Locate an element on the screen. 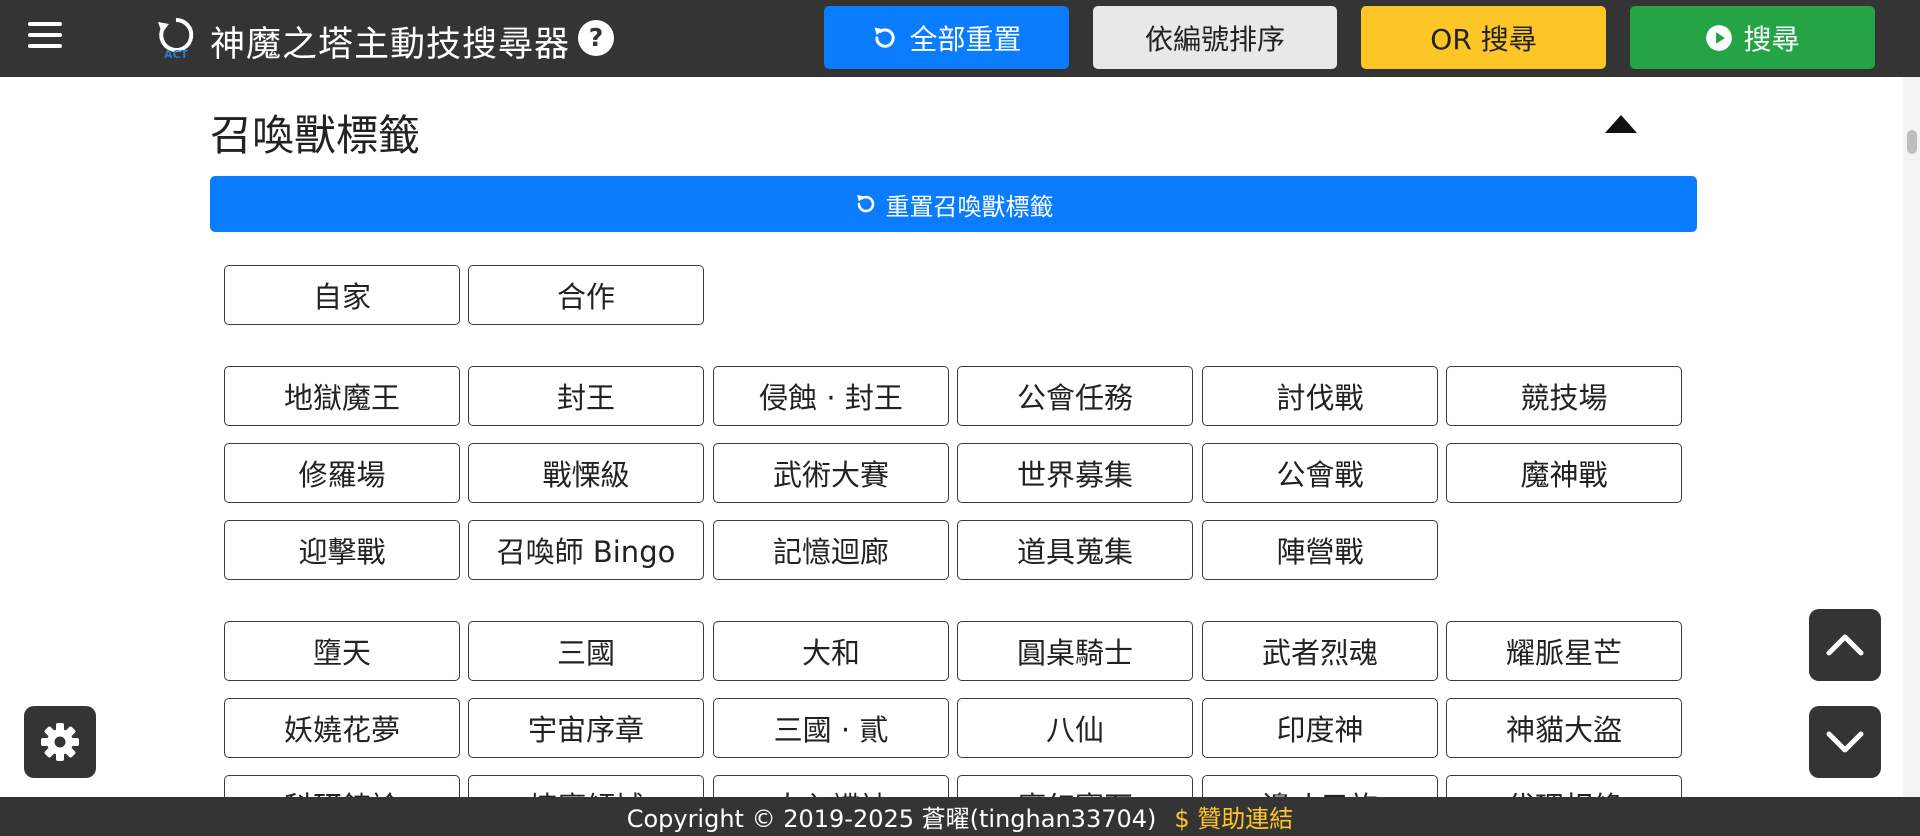 This screenshot has width=1920, height=836. tag-button: 耀脈星芒 is located at coordinates (1564, 651).